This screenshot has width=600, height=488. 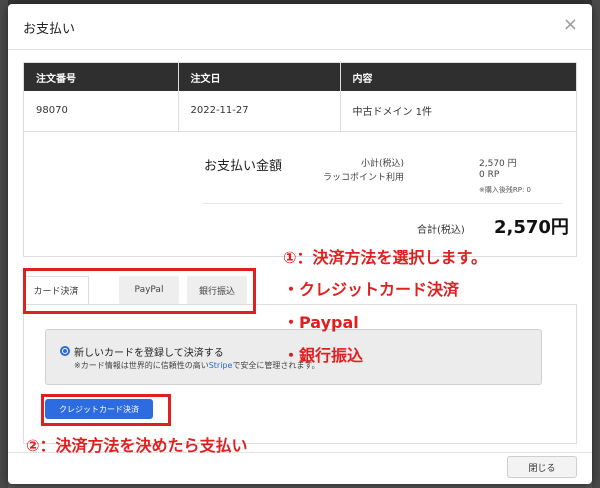 What do you see at coordinates (4, 244) in the screenshot?
I see `backdrop-left` at bounding box center [4, 244].